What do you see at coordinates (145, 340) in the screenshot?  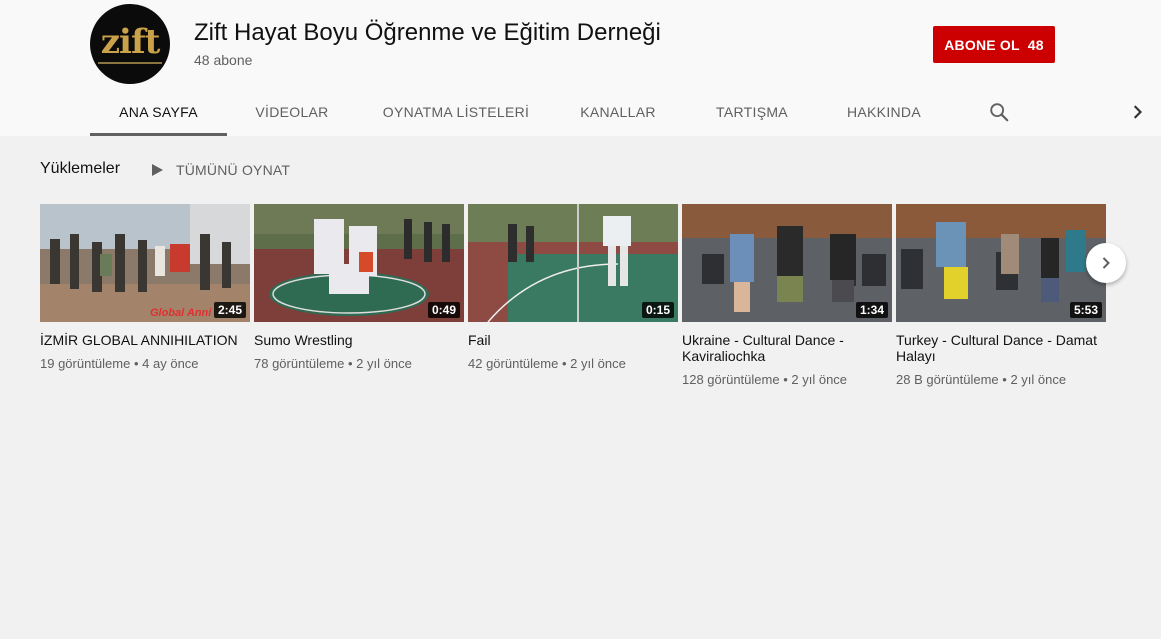 I see `video-title: İZMİR GLOBAL ANNIHILATION` at bounding box center [145, 340].